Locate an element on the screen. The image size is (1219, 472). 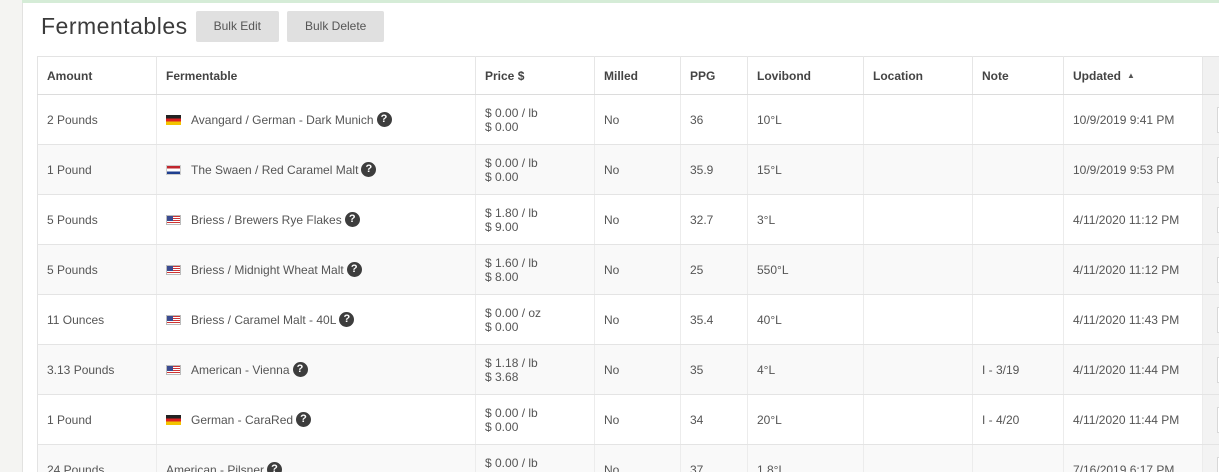
column-header-fermentable: Fermentable is located at coordinates (316, 75).